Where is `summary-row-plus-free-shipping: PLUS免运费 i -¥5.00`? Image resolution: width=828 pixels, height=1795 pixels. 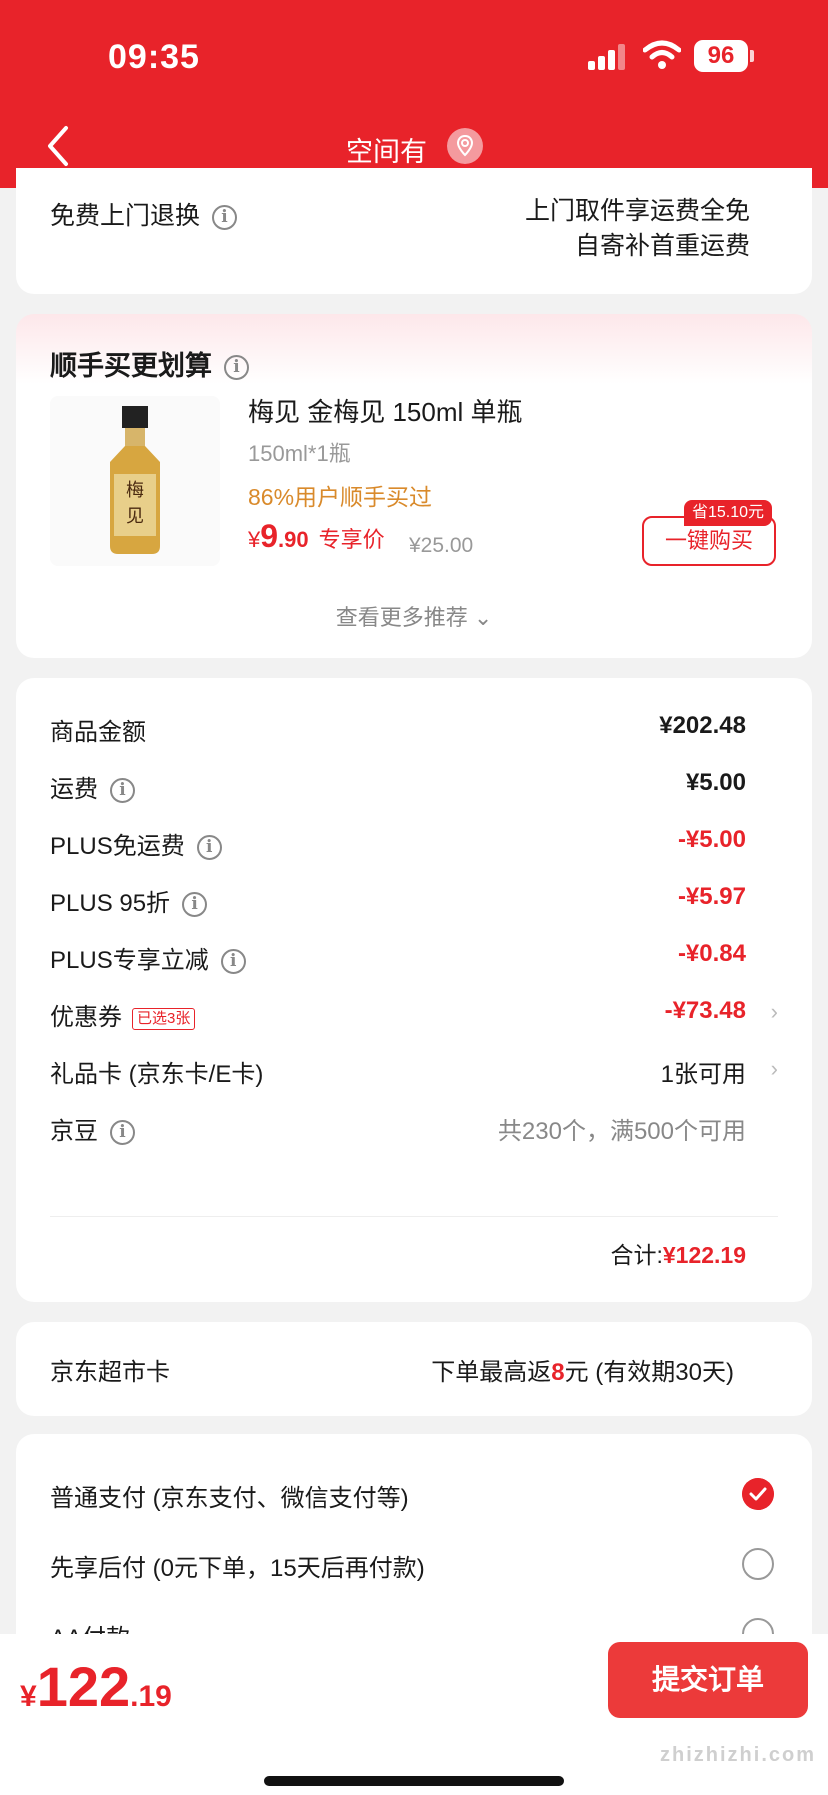 summary-row-plus-free-shipping: PLUS免运费 i -¥5.00 is located at coordinates (398, 843).